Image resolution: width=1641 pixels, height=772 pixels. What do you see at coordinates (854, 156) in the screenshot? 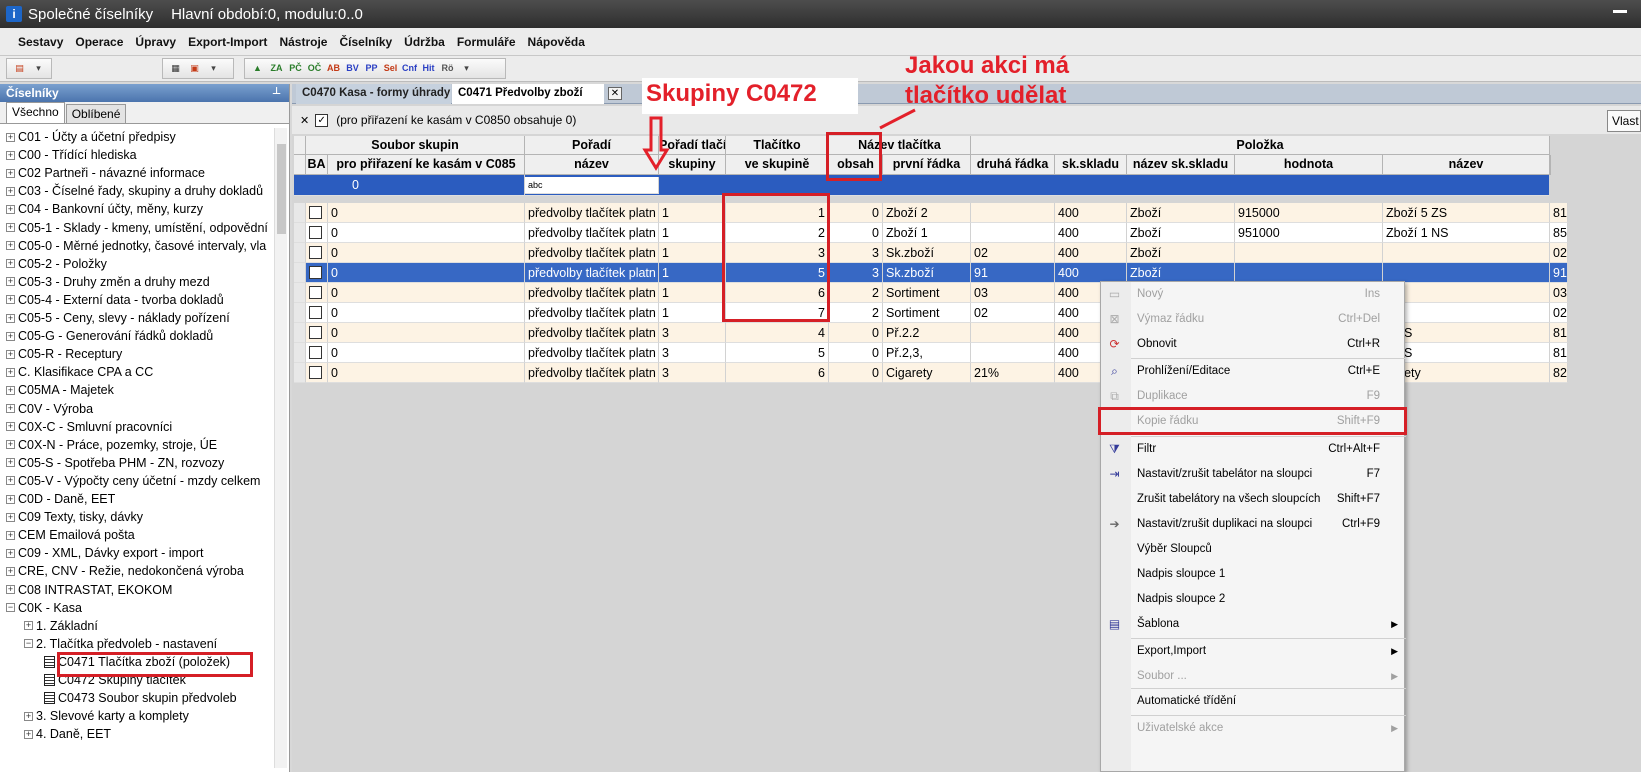
I see `annotation-box-tlacitko` at bounding box center [854, 156].